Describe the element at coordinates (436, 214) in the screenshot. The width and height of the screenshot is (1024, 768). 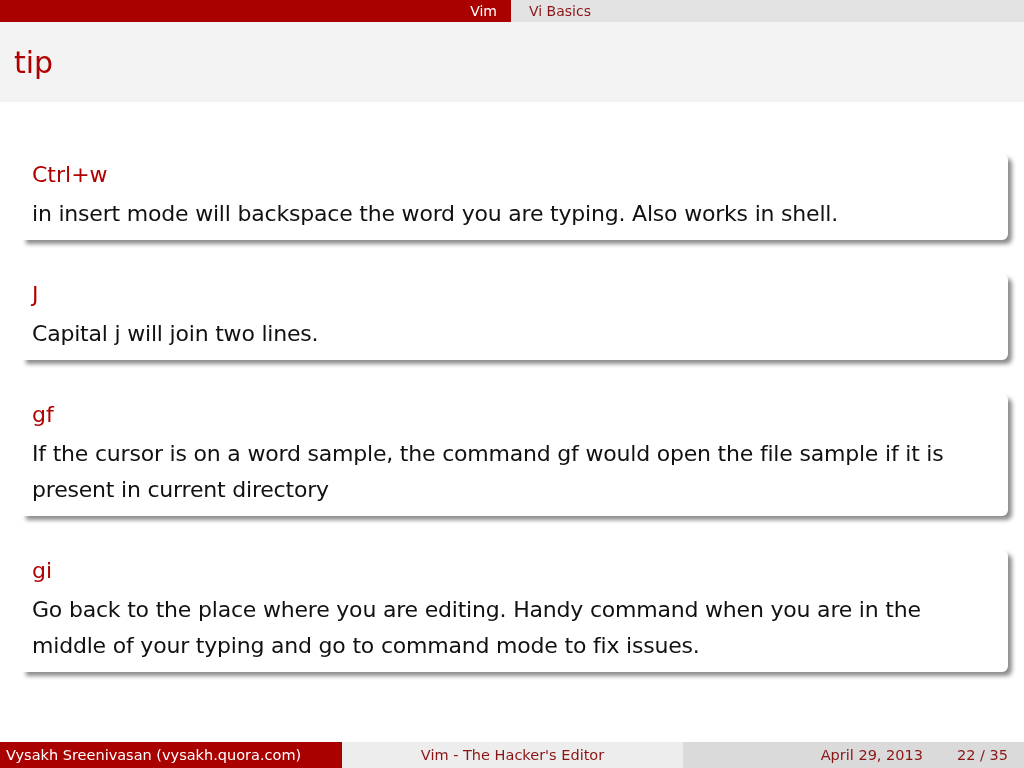
I see `block-text: in insert mode will backspace the word you are typing. Also works in shell.` at that location.